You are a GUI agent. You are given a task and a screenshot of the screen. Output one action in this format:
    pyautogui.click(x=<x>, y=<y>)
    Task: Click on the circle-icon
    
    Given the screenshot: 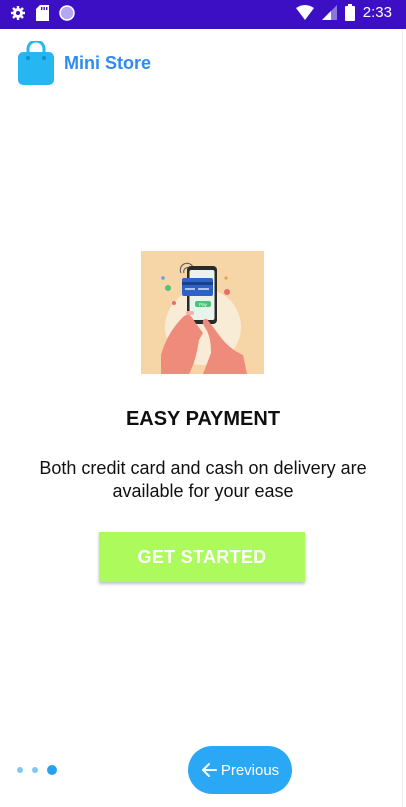 What is the action you would take?
    pyautogui.click(x=67, y=13)
    